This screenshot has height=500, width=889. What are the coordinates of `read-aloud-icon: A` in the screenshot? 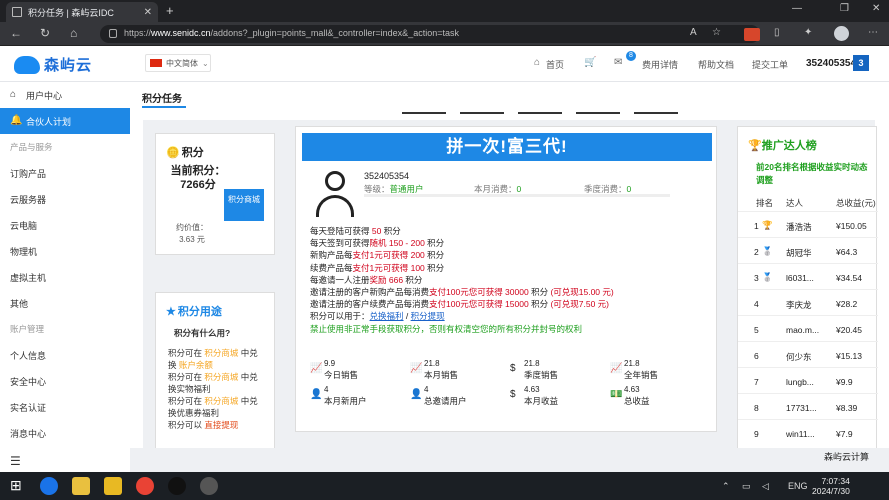 It's located at (693, 32).